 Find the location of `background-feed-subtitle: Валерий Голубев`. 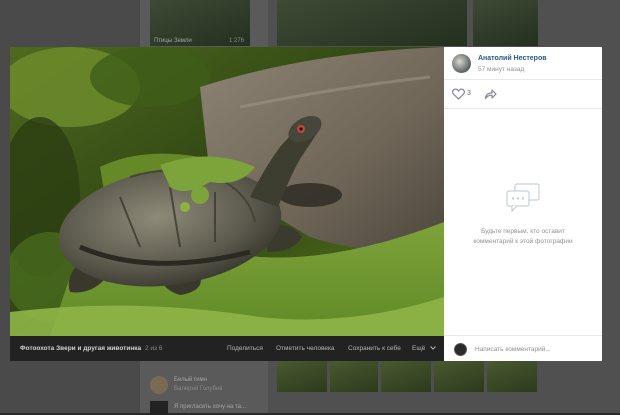

background-feed-subtitle: Валерий Голубев is located at coordinates (198, 389).